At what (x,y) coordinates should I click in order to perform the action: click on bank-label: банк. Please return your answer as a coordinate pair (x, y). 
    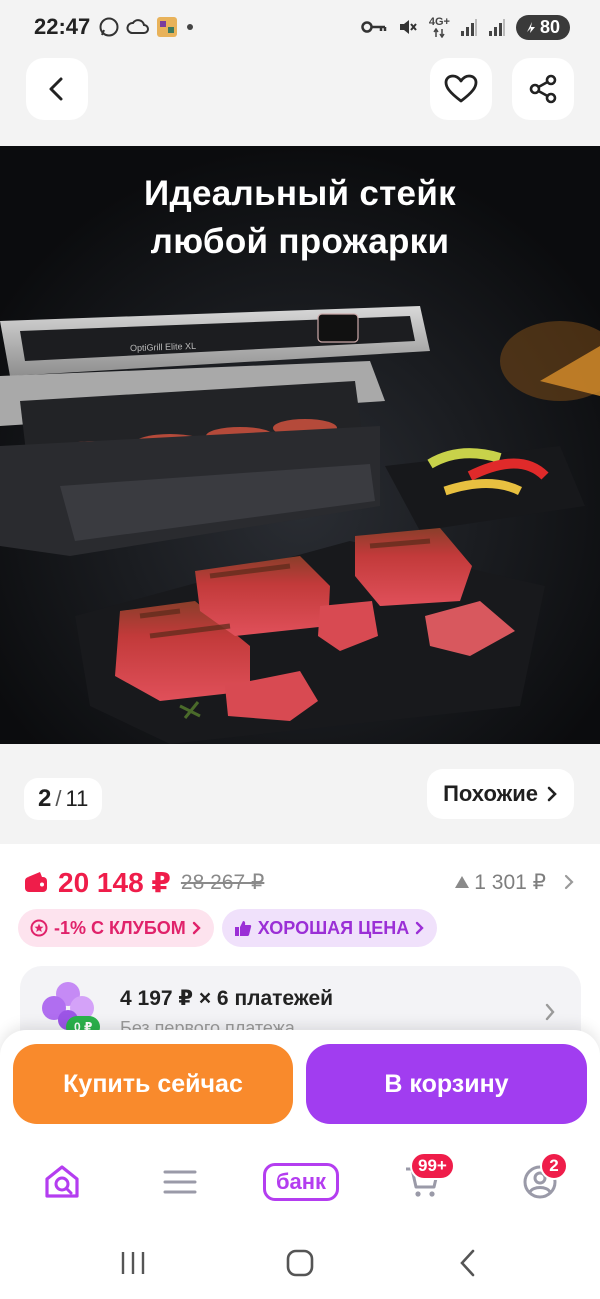
    Looking at the image, I should click on (301, 1182).